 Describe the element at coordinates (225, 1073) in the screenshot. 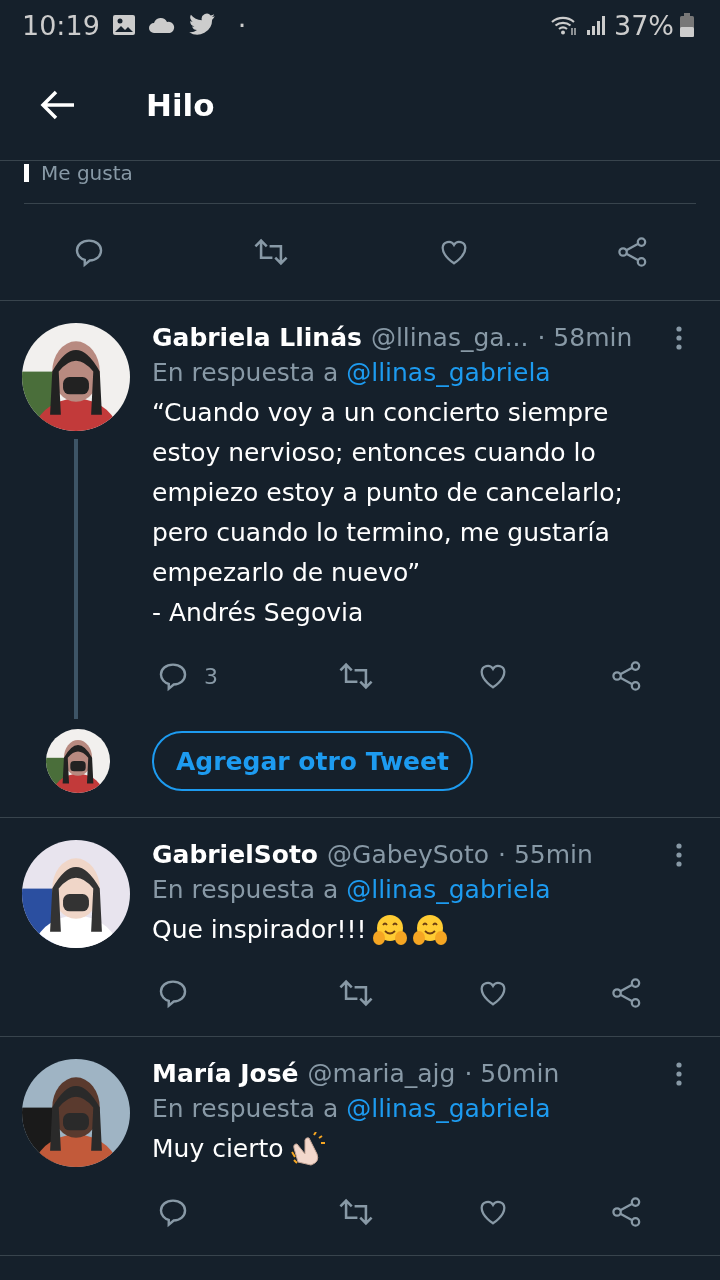

I see `author-name: María José` at that location.